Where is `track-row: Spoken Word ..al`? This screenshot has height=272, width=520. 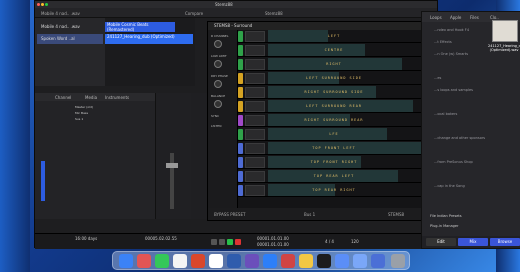
track-row: Spoken Word ..al is located at coordinates (70, 39).